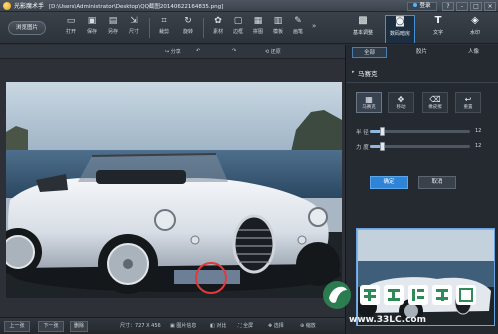 The image size is (498, 334). I want to click on tab-basic-adjust: ▩ 基本调整, so click(363, 29).